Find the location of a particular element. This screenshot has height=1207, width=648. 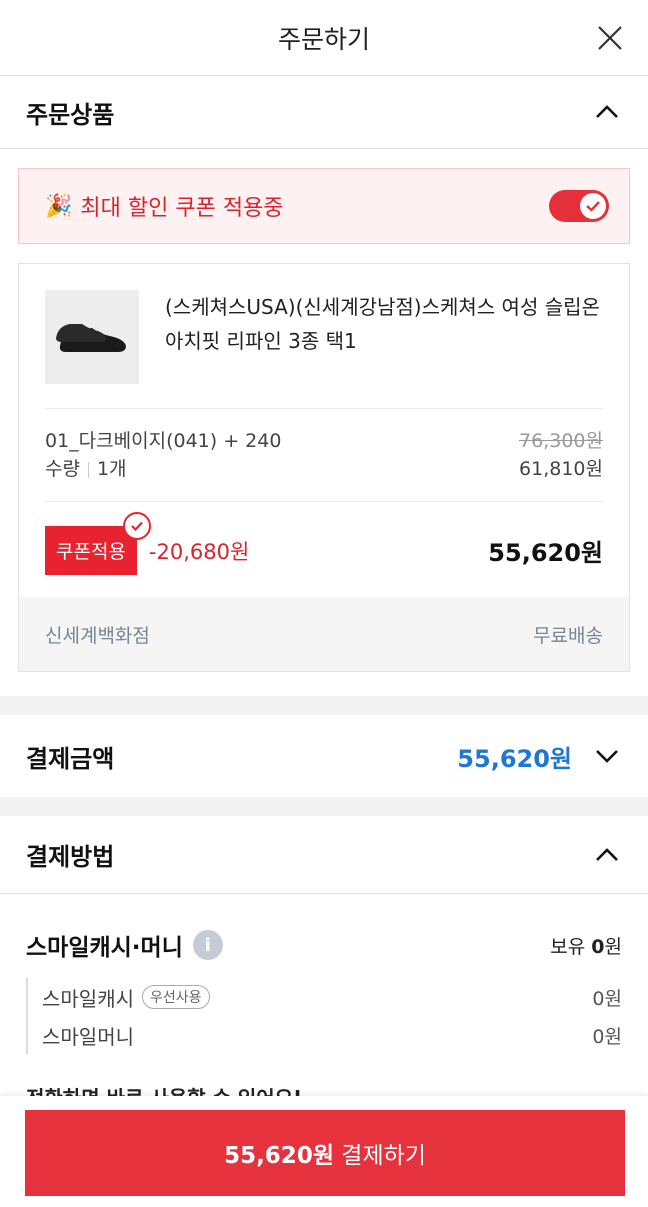

info-icon: i is located at coordinates (207, 945).